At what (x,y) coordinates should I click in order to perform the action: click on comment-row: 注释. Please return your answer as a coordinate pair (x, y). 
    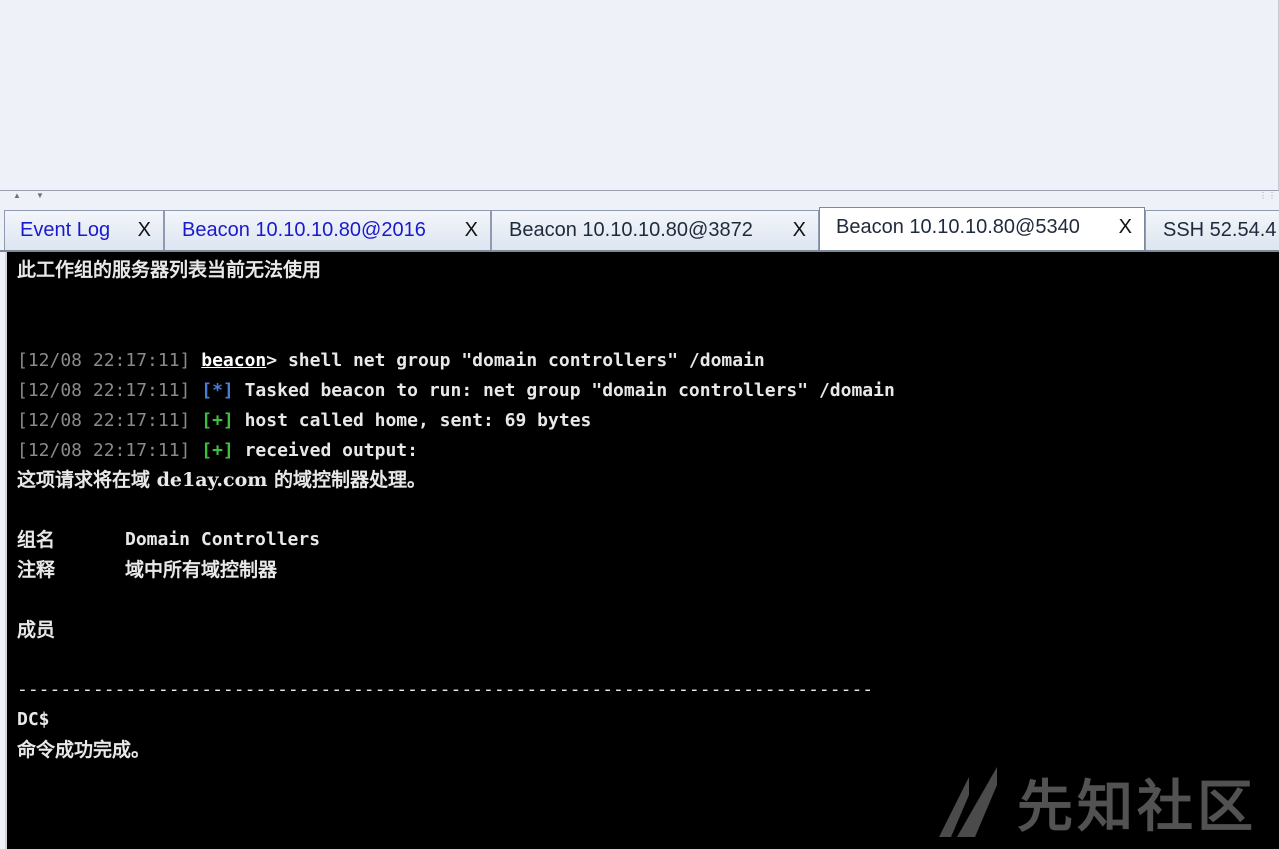
    Looking at the image, I should click on (36, 570).